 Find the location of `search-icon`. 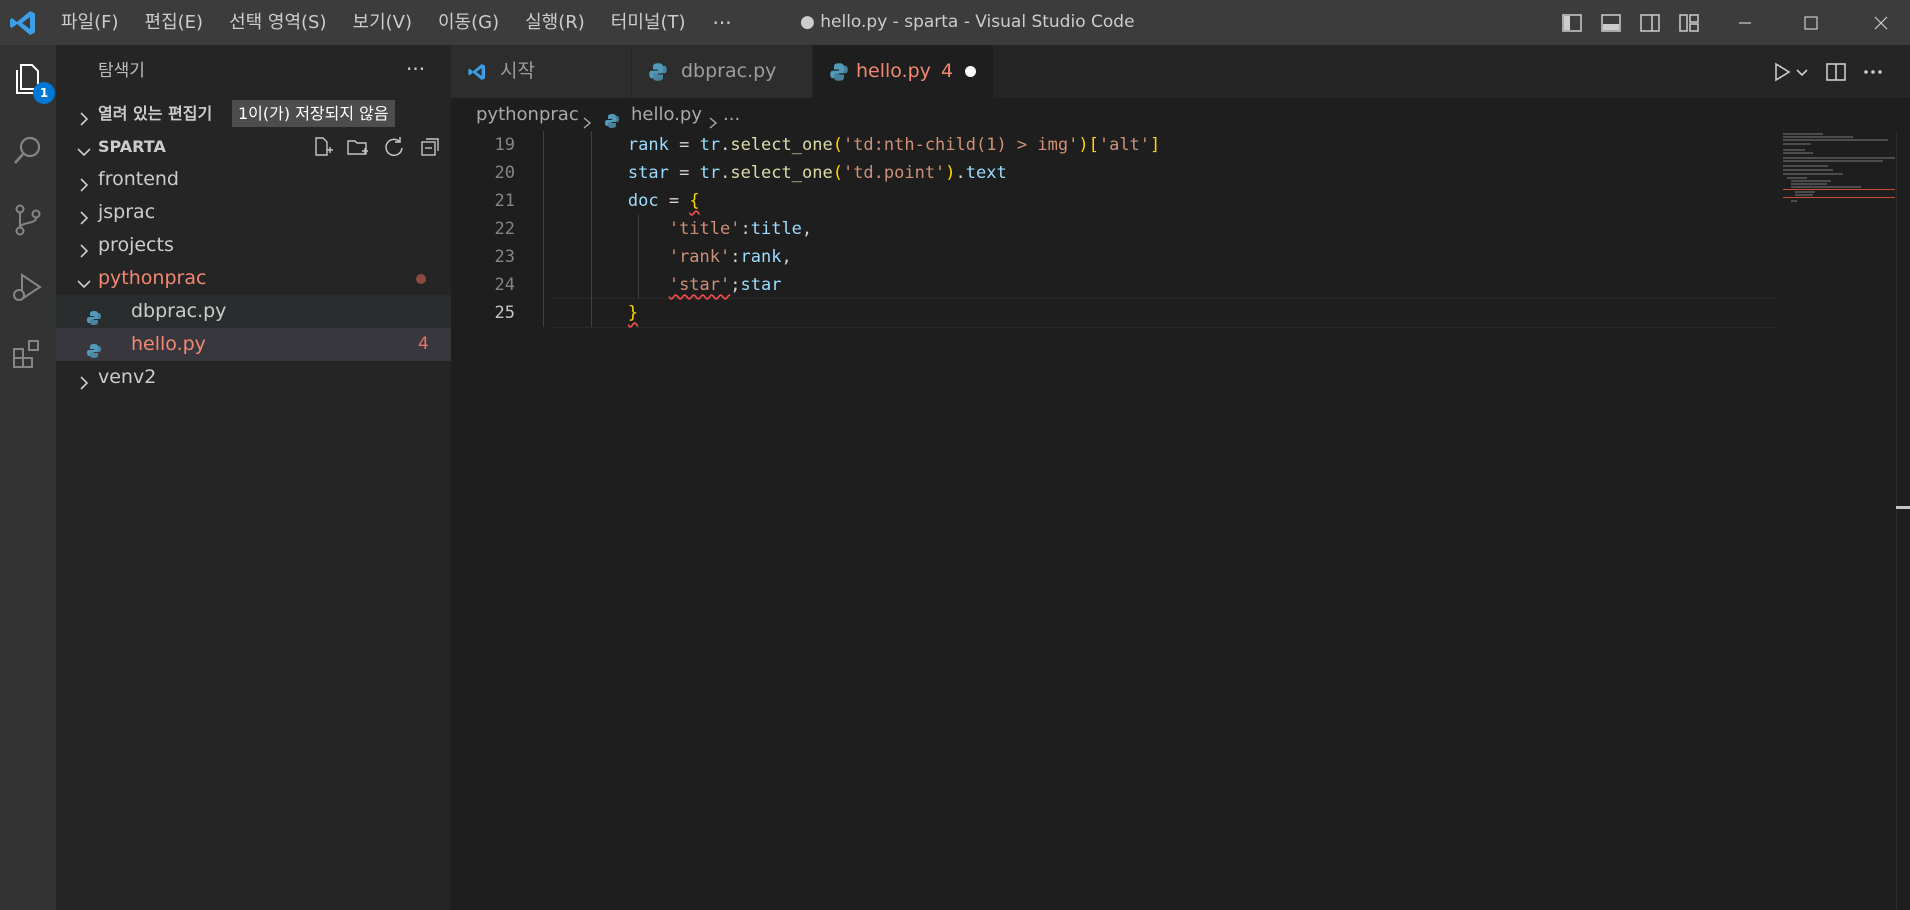

search-icon is located at coordinates (28, 151).